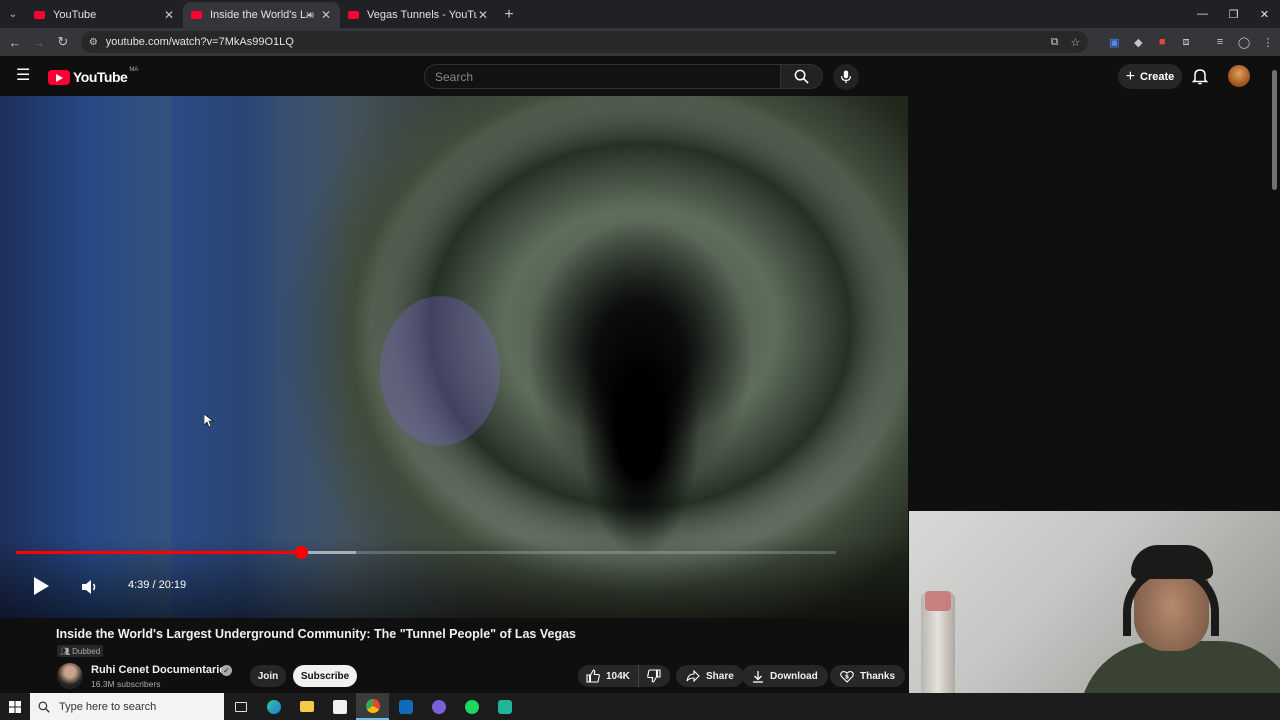 This screenshot has width=1280, height=720. I want to click on thumbs-down-icon, so click(654, 676).